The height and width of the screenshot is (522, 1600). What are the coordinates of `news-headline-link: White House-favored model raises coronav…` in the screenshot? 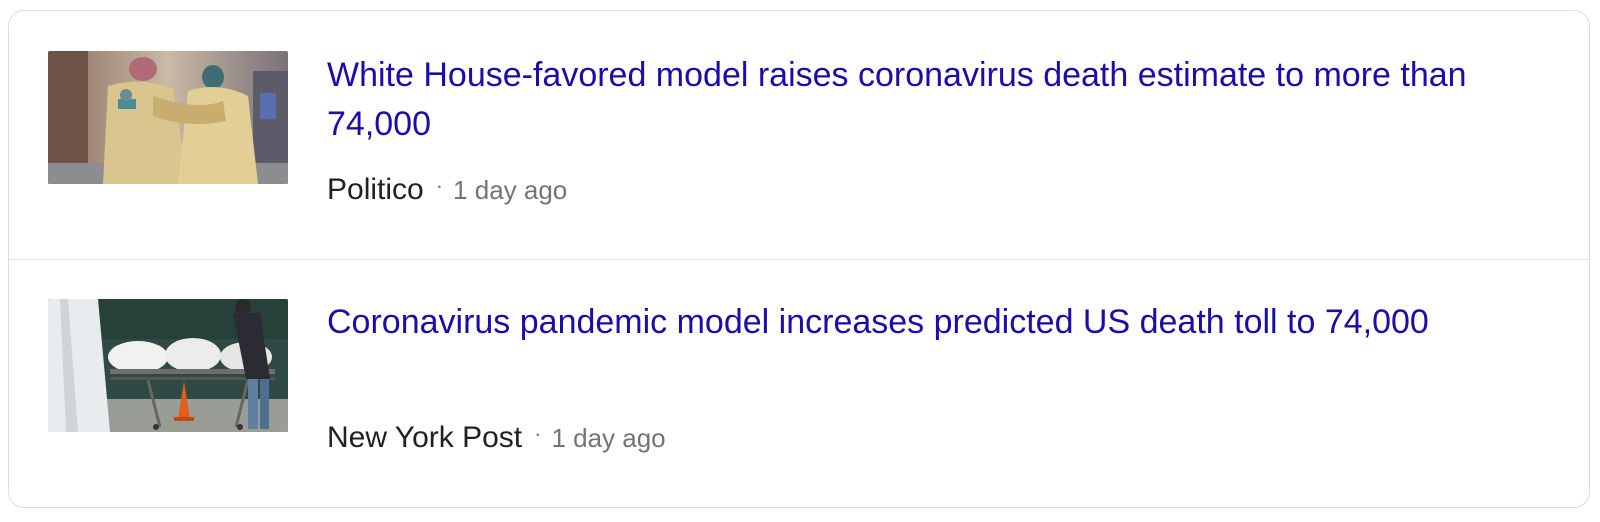 It's located at (932, 100).